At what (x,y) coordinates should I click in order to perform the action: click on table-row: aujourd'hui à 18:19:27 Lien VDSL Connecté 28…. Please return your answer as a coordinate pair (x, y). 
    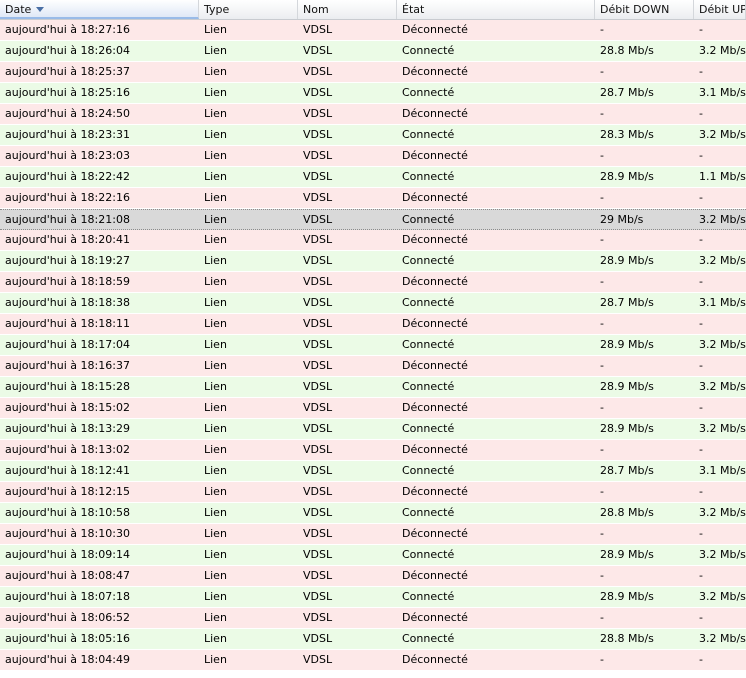
    Looking at the image, I should click on (373, 261).